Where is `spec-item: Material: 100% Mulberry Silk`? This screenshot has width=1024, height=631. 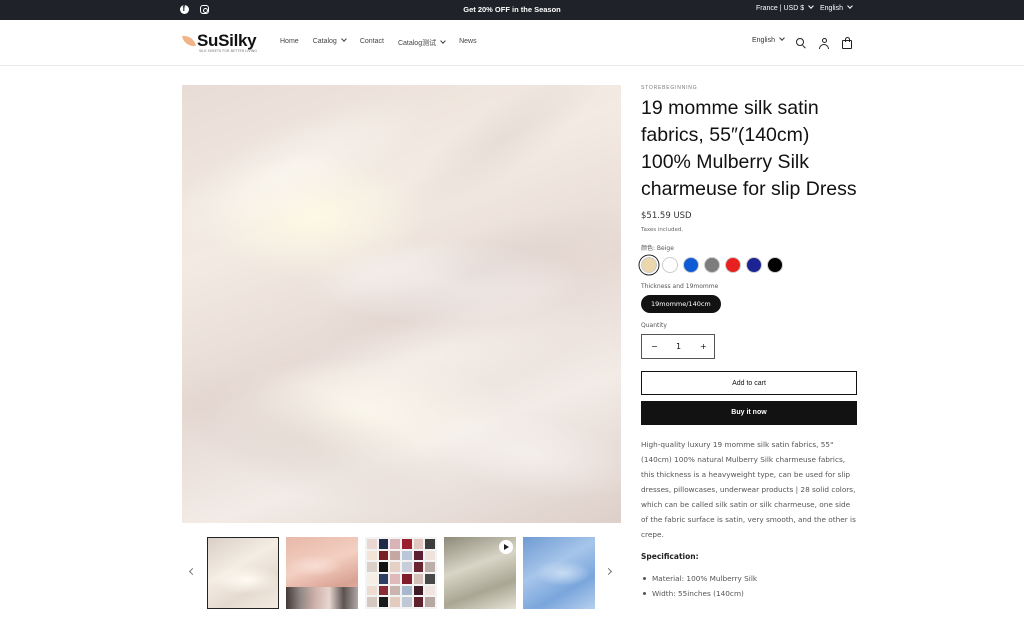 spec-item: Material: 100% Mulberry Silk is located at coordinates (749, 578).